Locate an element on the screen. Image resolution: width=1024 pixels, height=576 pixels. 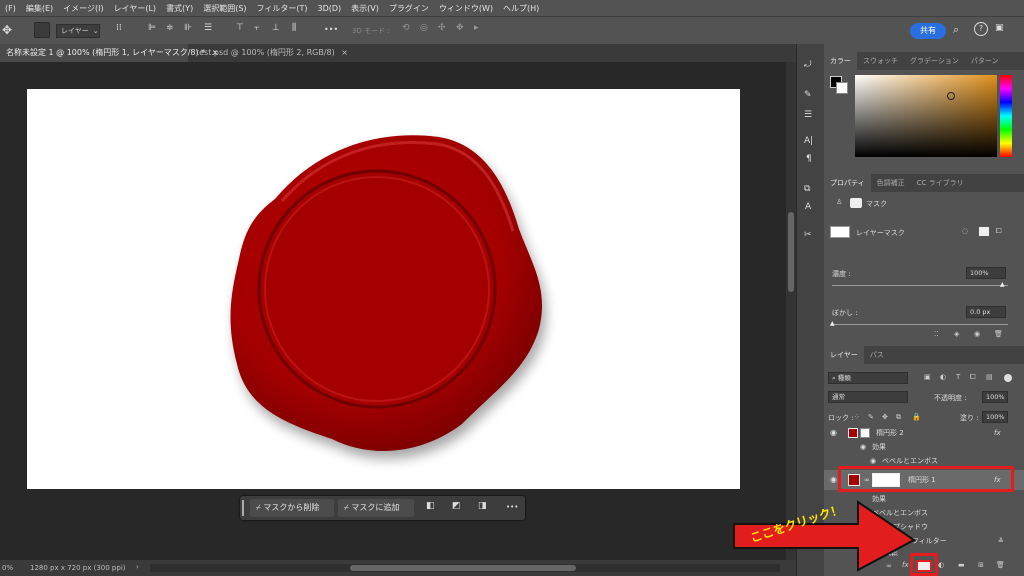
align-middle-icon: ⫟ is located at coordinates (256, 28).